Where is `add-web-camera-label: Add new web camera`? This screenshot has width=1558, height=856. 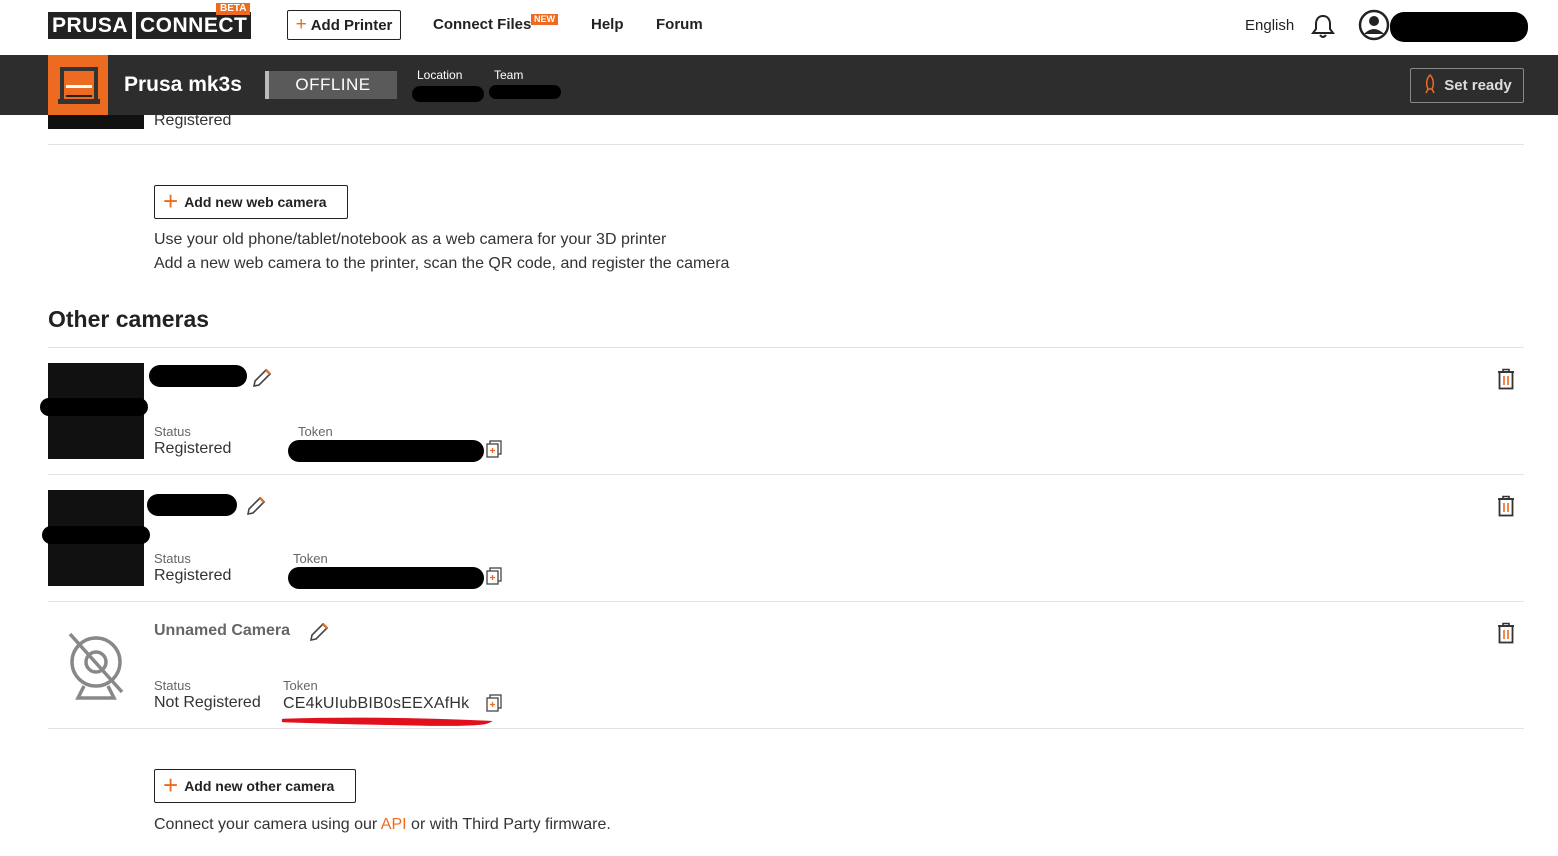 add-web-camera-label: Add new web camera is located at coordinates (255, 202).